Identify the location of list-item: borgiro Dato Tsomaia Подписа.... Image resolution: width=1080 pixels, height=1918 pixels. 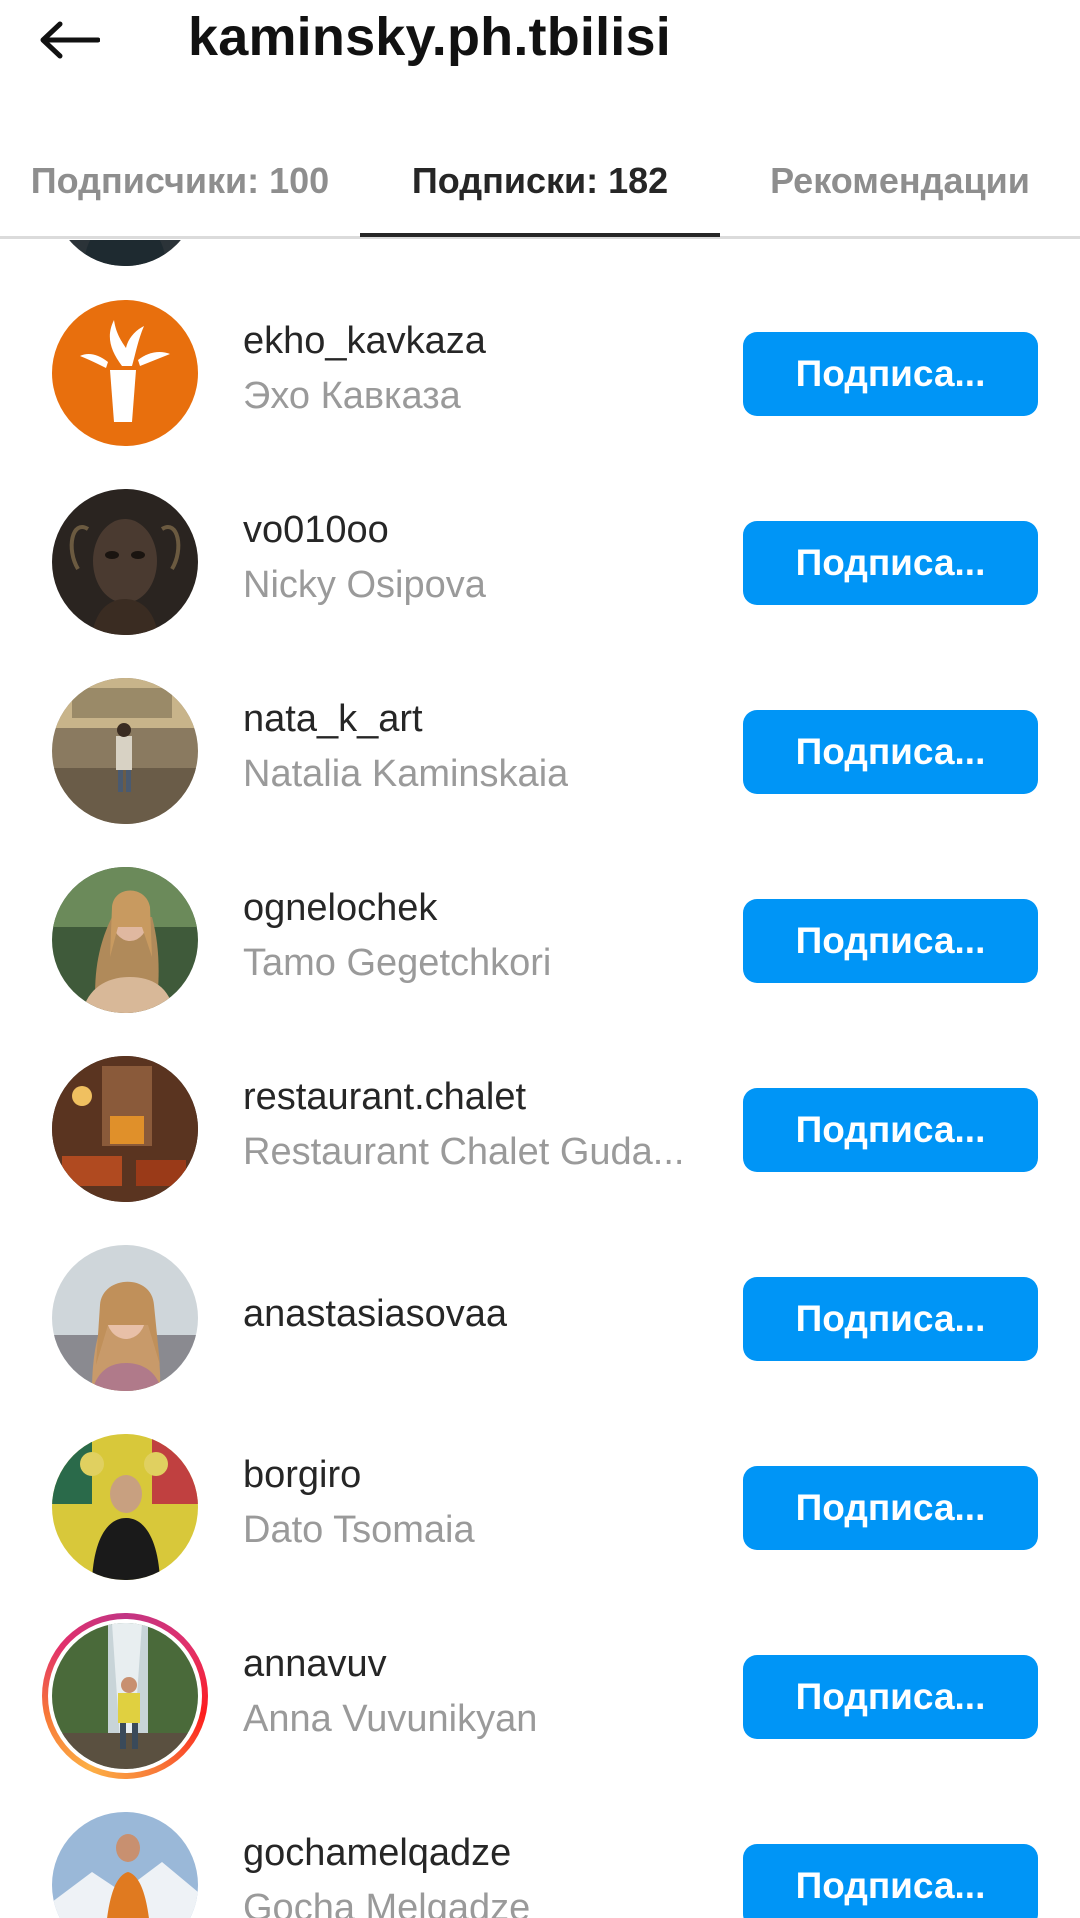
(540, 1528).